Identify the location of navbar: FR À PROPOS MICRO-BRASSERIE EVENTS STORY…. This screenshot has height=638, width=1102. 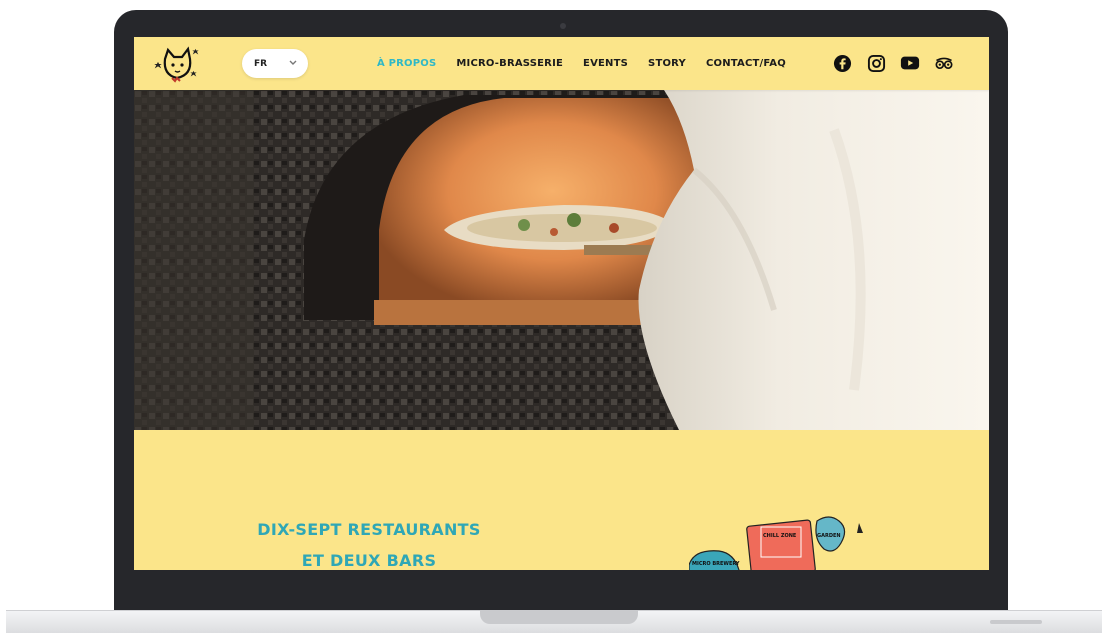
(561, 63).